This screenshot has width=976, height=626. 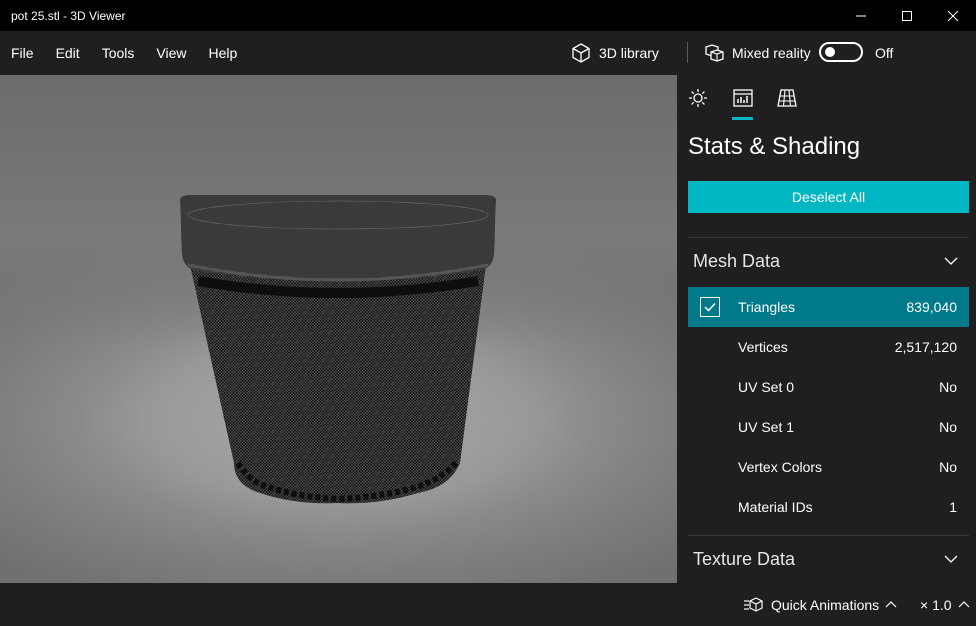 I want to click on tab-grid, so click(x=787, y=98).